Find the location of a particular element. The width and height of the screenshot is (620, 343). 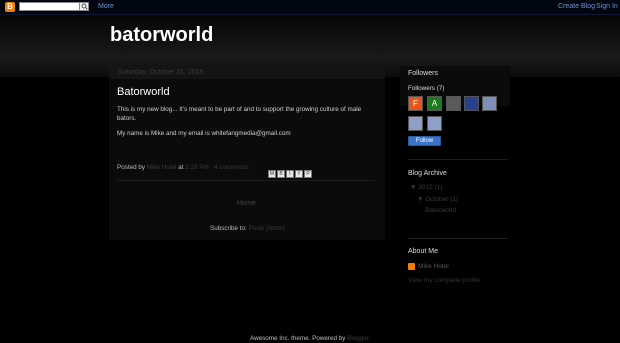

share-buttons: MBtfP is located at coordinates (290, 170).